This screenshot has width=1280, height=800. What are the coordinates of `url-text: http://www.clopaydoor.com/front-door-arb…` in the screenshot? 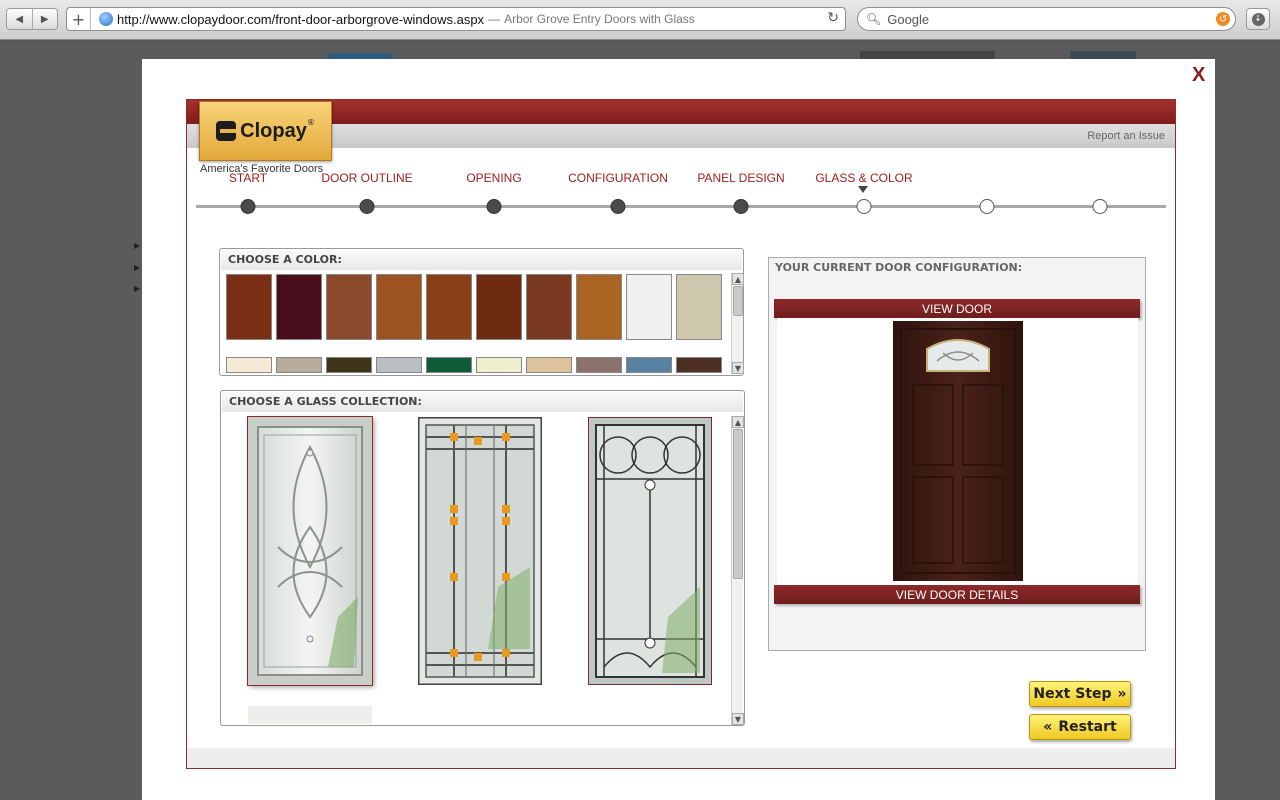 It's located at (300, 19).